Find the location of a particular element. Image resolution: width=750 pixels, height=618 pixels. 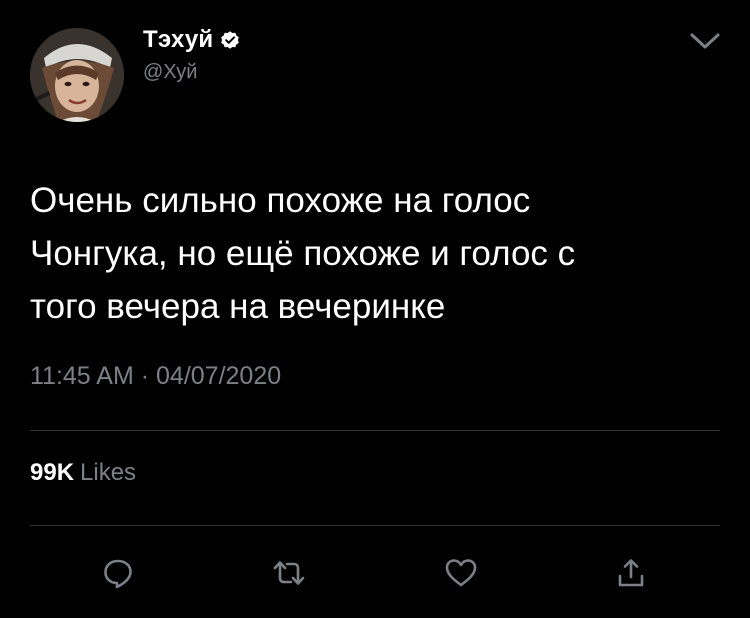

reply-button is located at coordinates (118, 573).